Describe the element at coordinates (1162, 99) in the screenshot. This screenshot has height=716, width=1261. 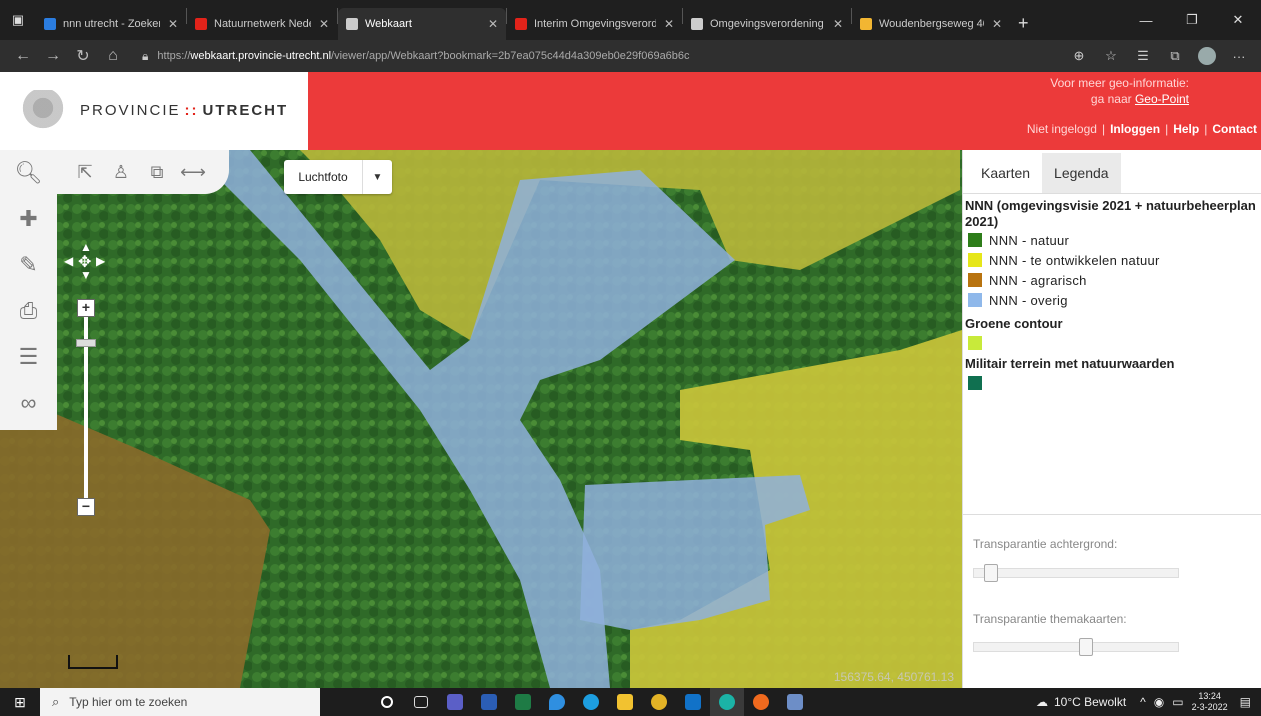
I see `geo-point-link: Geo-Point` at that location.